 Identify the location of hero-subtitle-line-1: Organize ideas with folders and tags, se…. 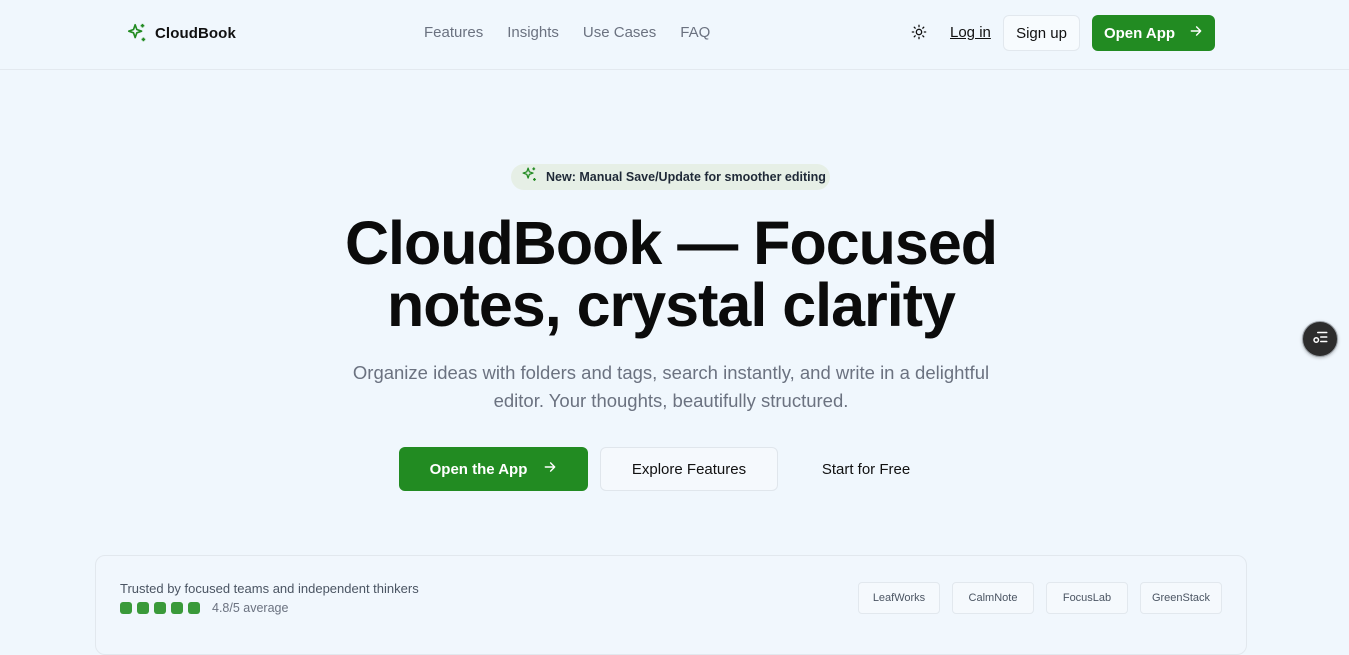
(671, 372).